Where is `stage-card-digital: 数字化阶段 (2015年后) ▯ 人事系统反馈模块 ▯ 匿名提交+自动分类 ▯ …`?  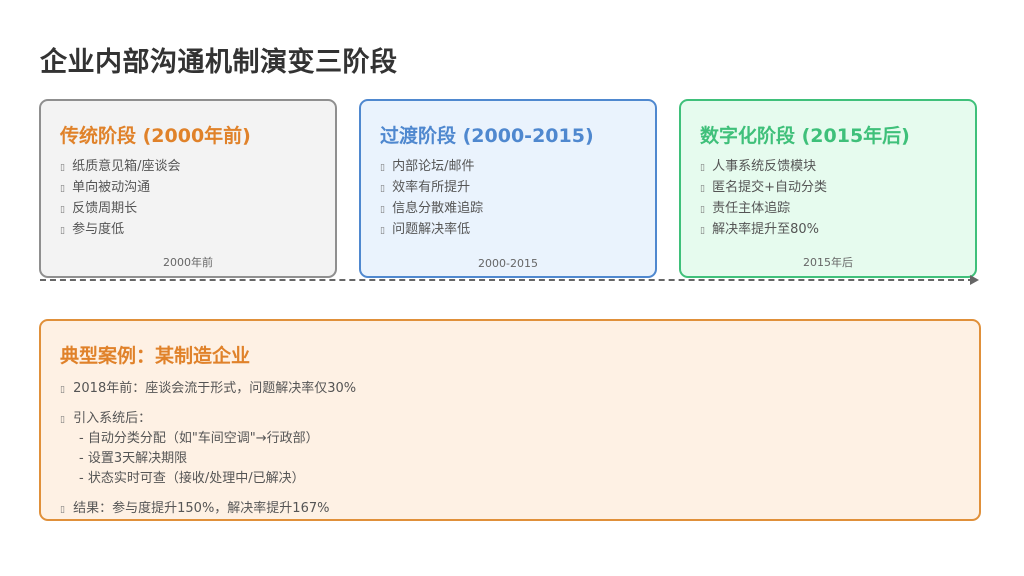 stage-card-digital: 数字化阶段 (2015年后) ▯ 人事系统反馈模块 ▯ 匿名提交+自动分类 ▯ … is located at coordinates (828, 188).